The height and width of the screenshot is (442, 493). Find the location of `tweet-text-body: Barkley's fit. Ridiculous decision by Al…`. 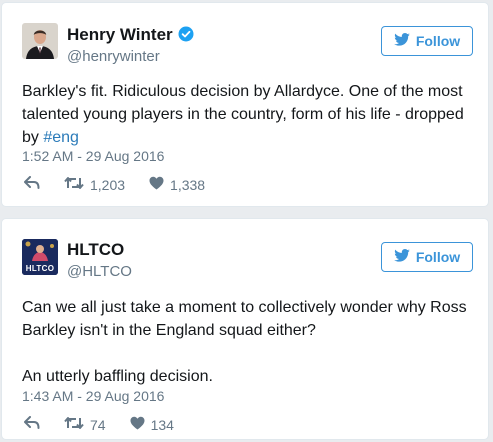

tweet-text-body: Barkley's fit. Ridiculous decision by Al… is located at coordinates (243, 114).